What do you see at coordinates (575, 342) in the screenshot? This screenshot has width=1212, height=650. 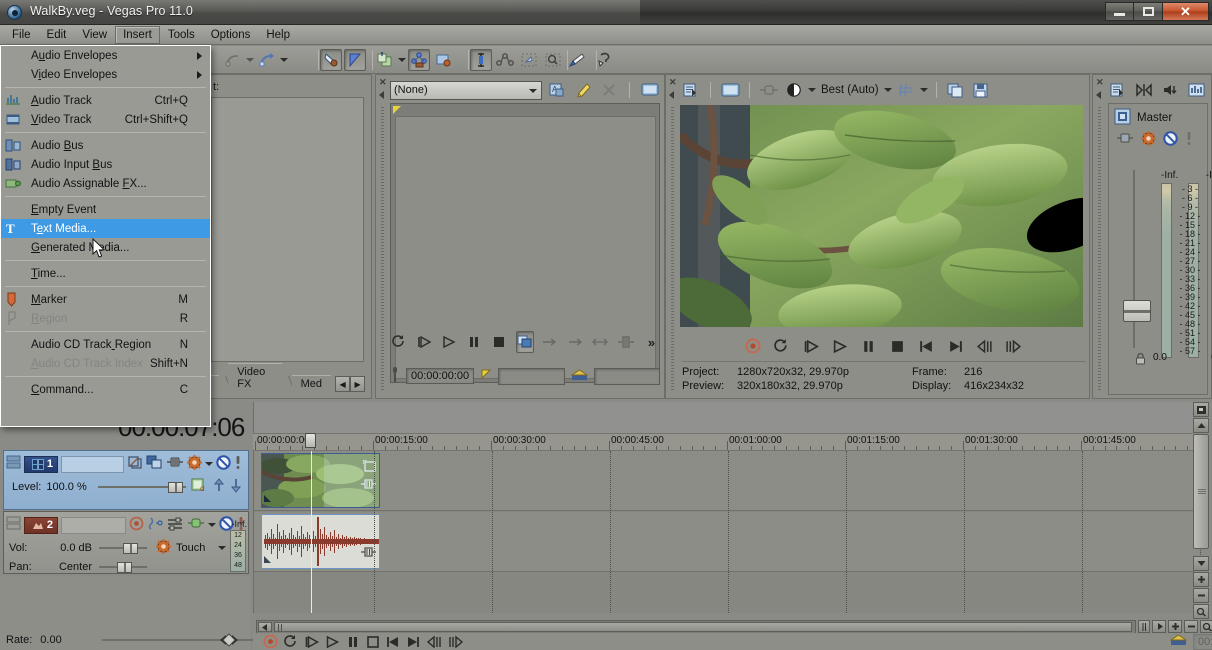 I see `insert-media-icon` at bounding box center [575, 342].